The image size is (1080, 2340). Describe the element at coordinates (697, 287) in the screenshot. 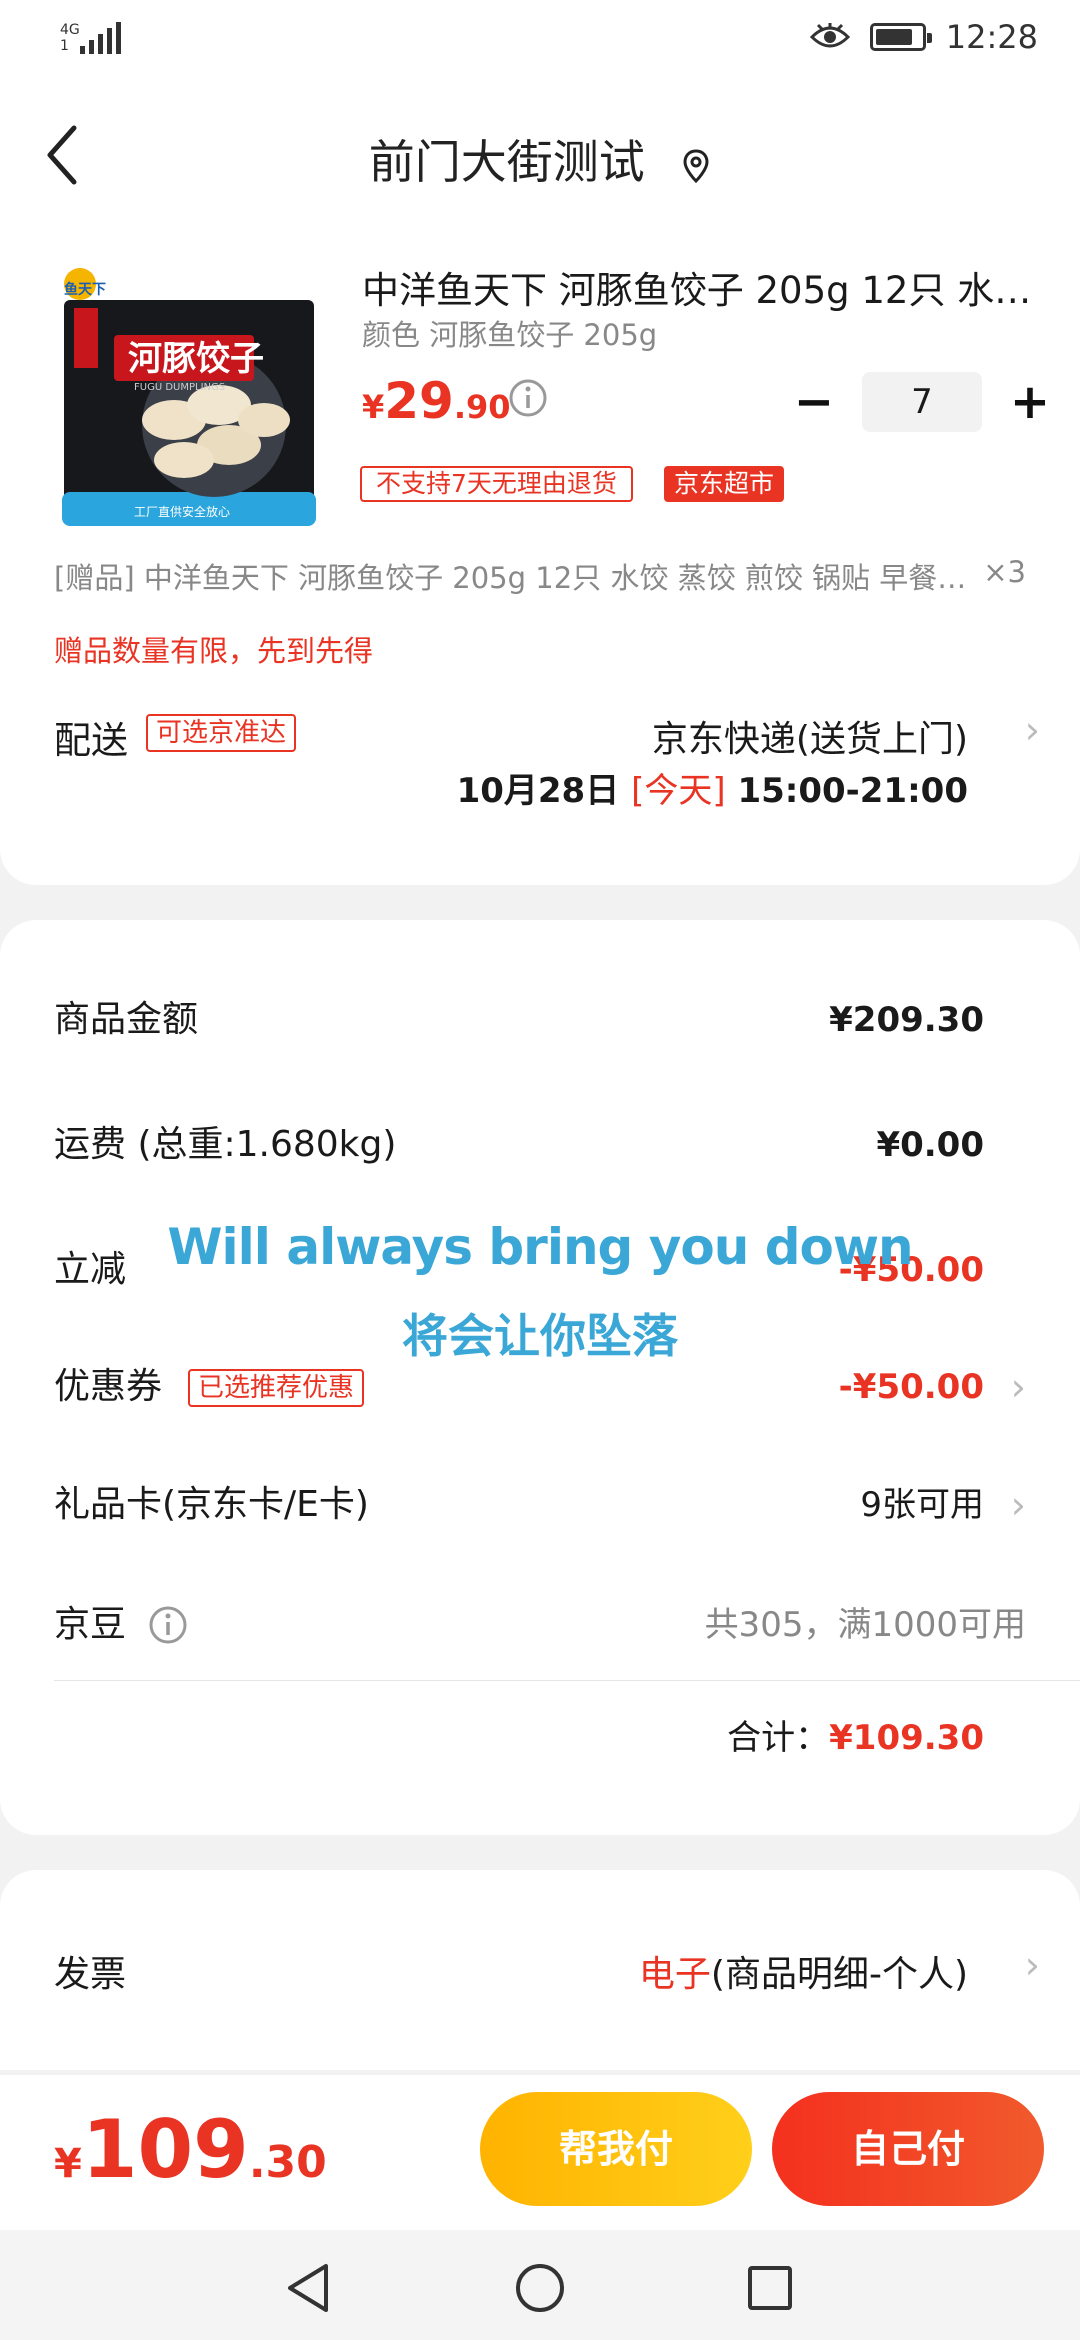

I see `product-title: 中洋鱼天下 河豚鱼饺子 205g 12只 水饺 蒸饺 煎饺 锅贴 早餐` at that location.